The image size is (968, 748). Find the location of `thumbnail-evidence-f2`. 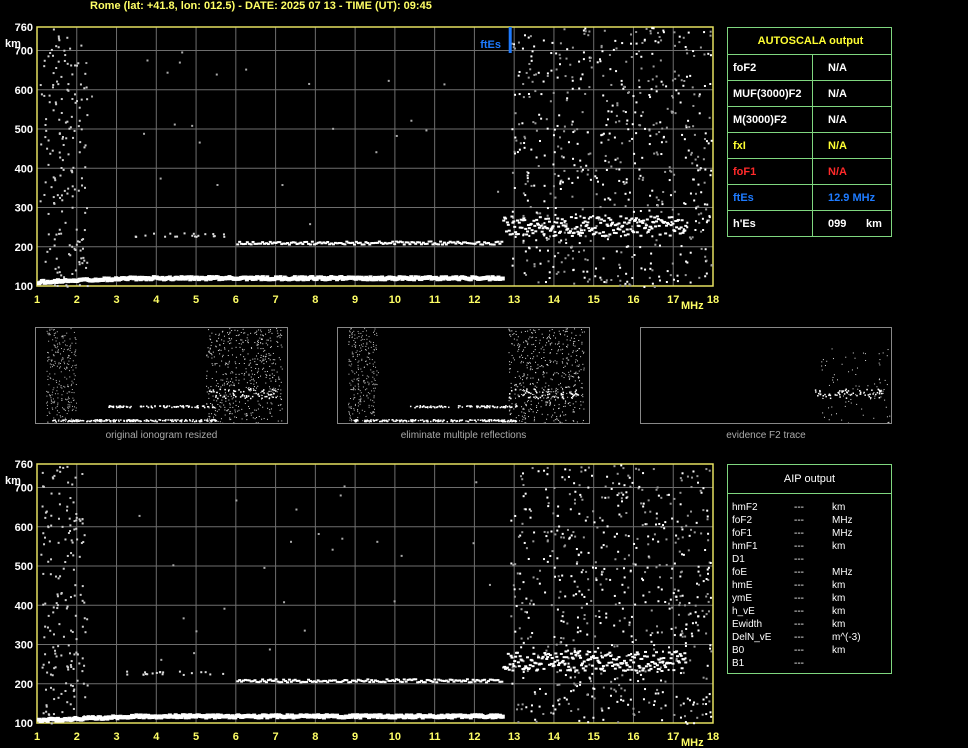

thumbnail-evidence-f2 is located at coordinates (768, 385).